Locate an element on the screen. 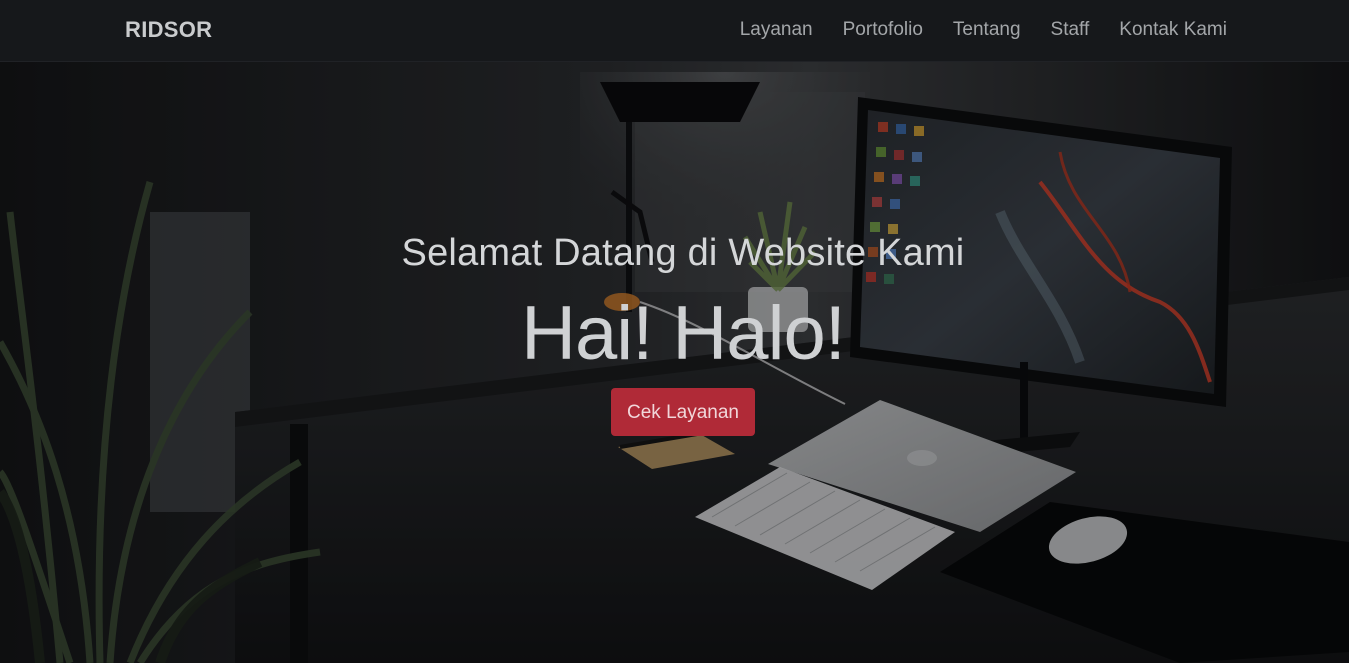  nav-link-kontak-kami: Kontak Kami is located at coordinates (1173, 29).